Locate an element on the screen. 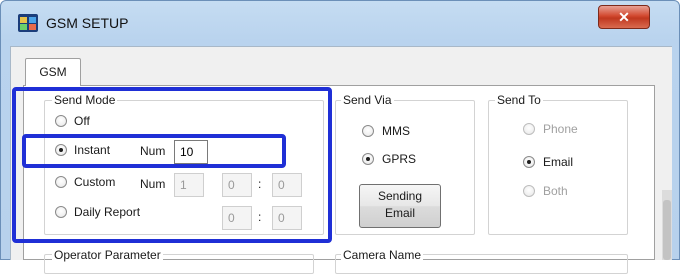  radio-phone is located at coordinates (529, 129).